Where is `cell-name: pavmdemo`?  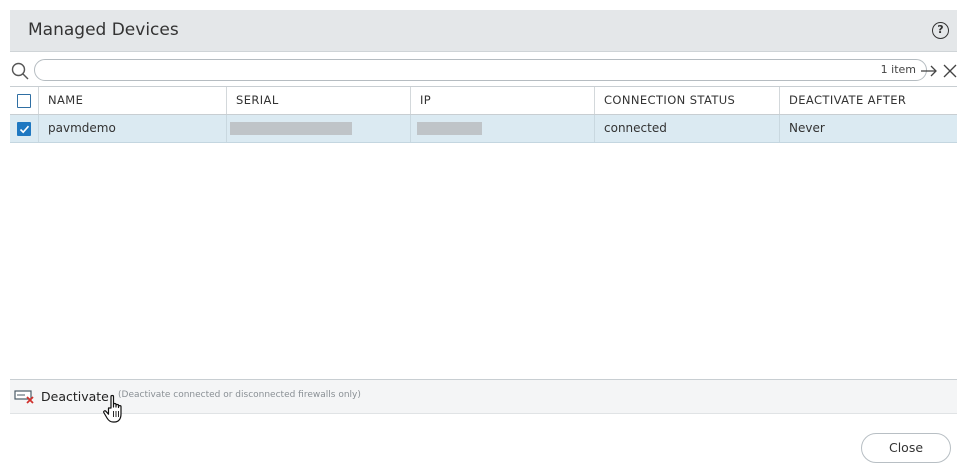
cell-name: pavmdemo is located at coordinates (133, 128).